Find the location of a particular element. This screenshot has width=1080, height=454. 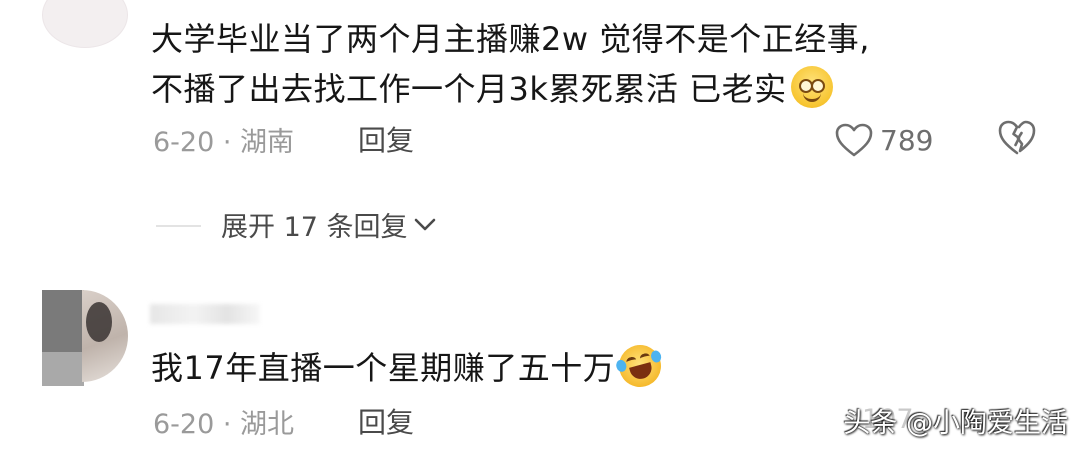

comment-text: 我17年直播一个星期赚了五十万 is located at coordinates (408, 366).